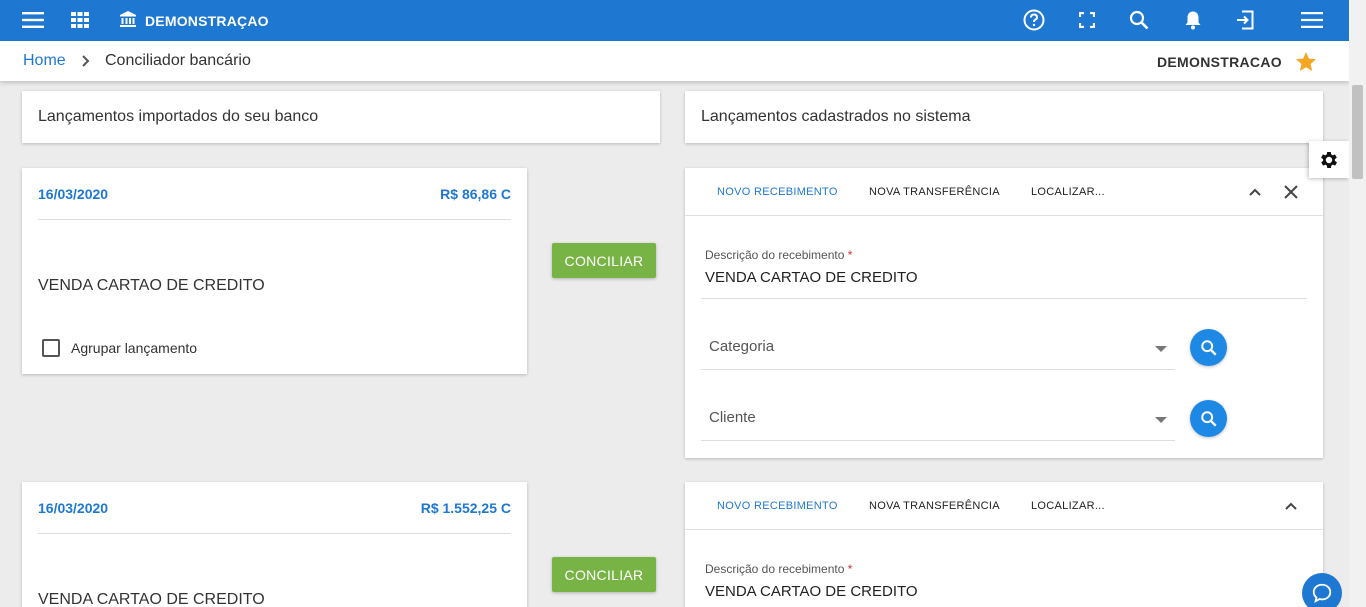 The image size is (1366, 607). I want to click on right-section-header: Lançamentos cadastrados no sistema, so click(1004, 117).